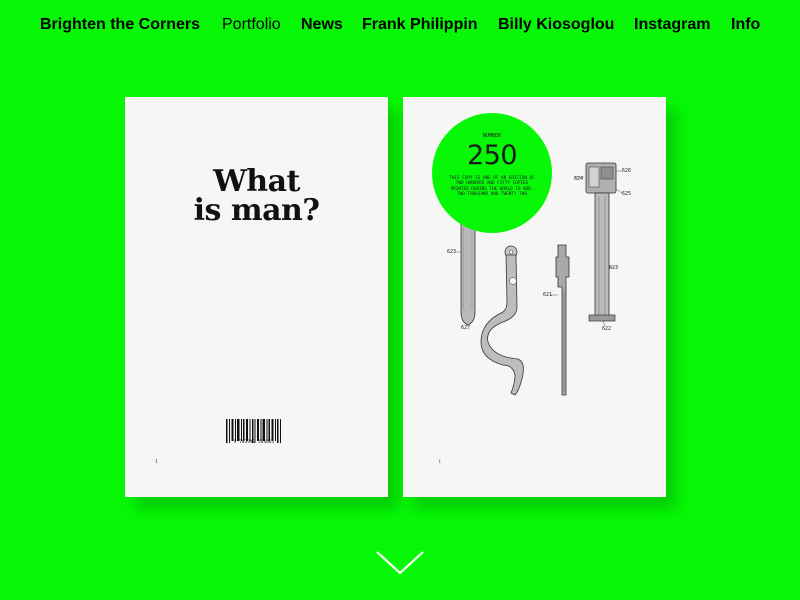 Image resolution: width=800 pixels, height=600 pixels. What do you see at coordinates (556, 25) in the screenshot?
I see `nav-billy-kiosoglou: Billy Kiosoglou` at bounding box center [556, 25].